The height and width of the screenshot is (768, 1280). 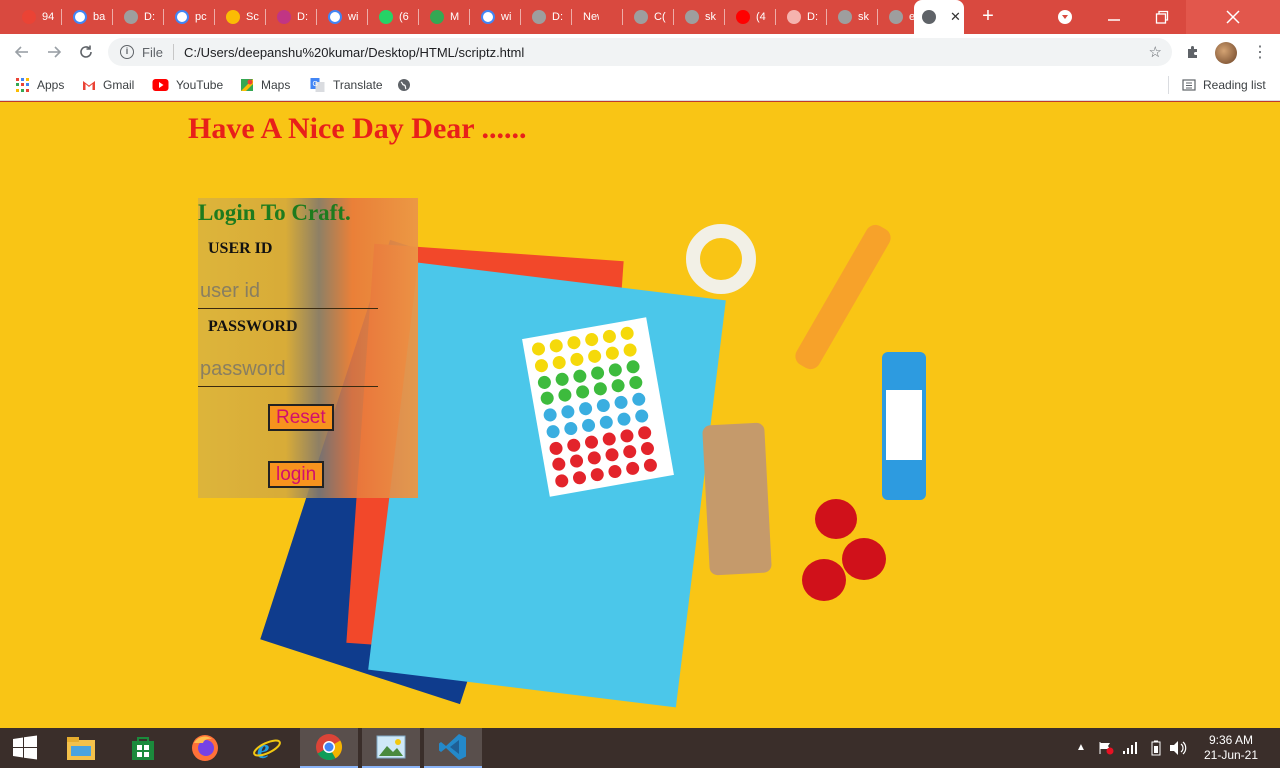 What do you see at coordinates (1114, 17) in the screenshot?
I see `minimize-button` at bounding box center [1114, 17].